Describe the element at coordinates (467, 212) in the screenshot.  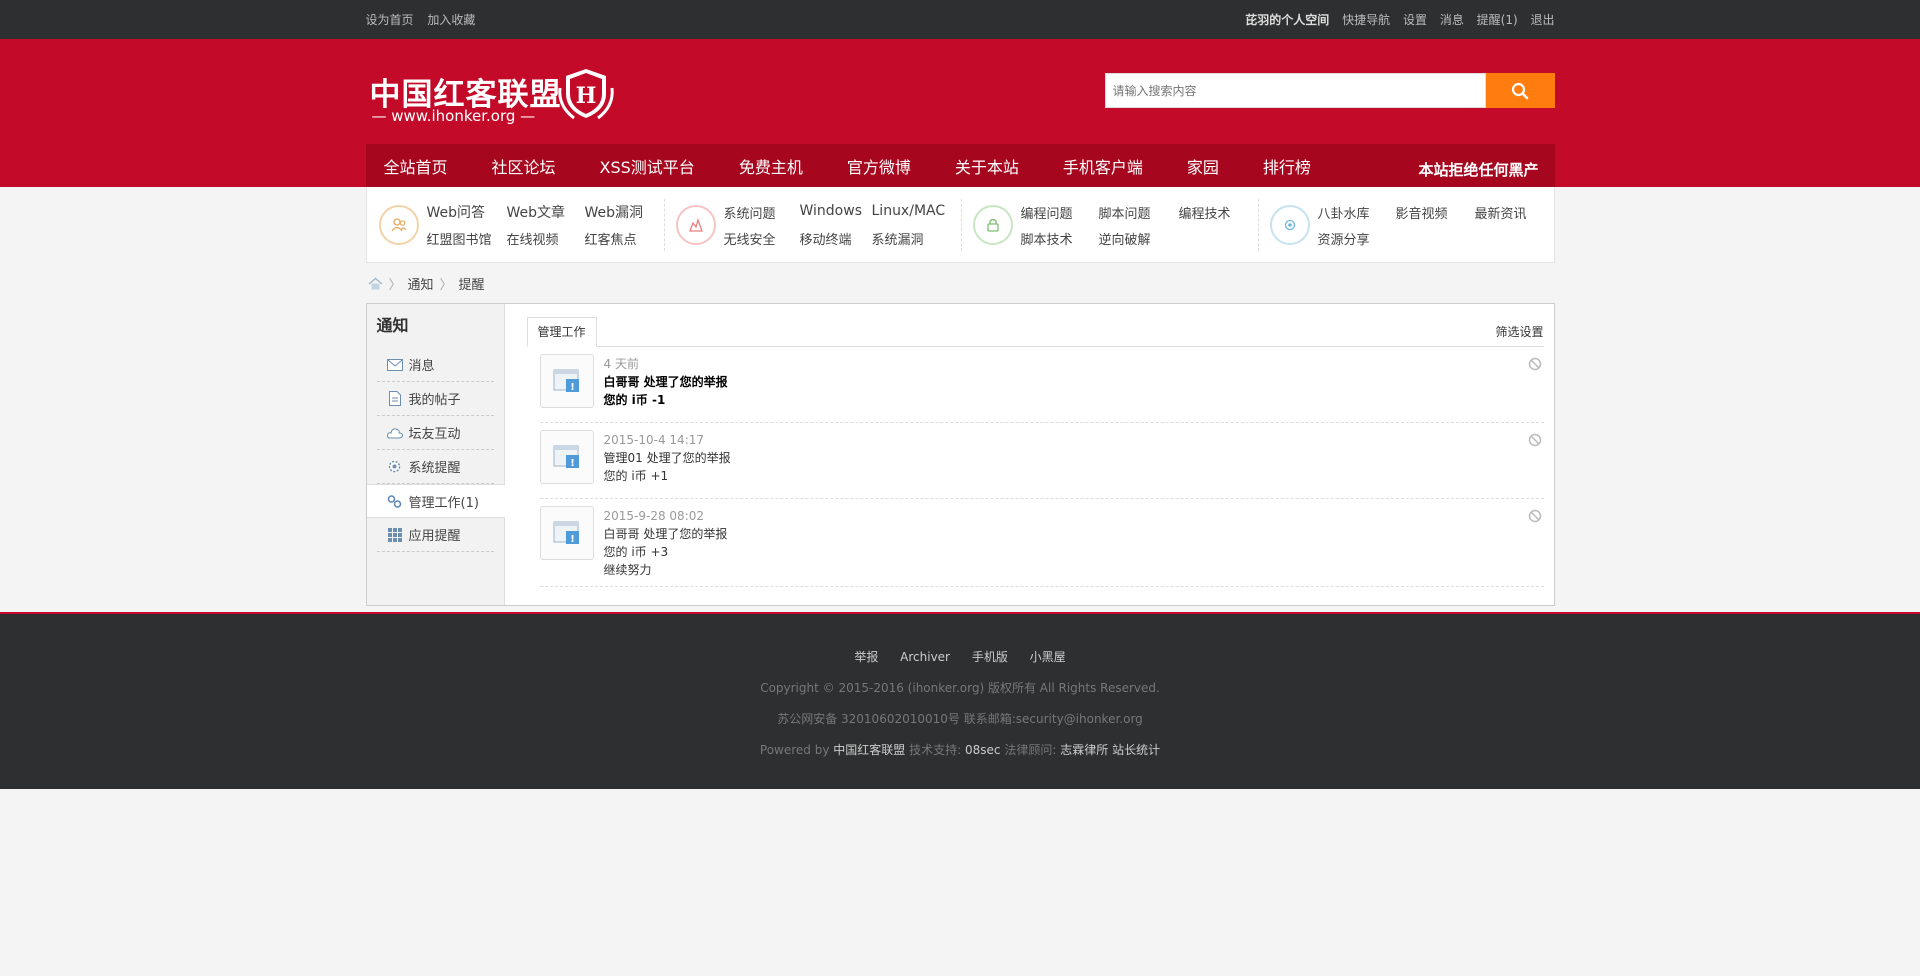
I see `subnav-link: Web问答` at that location.